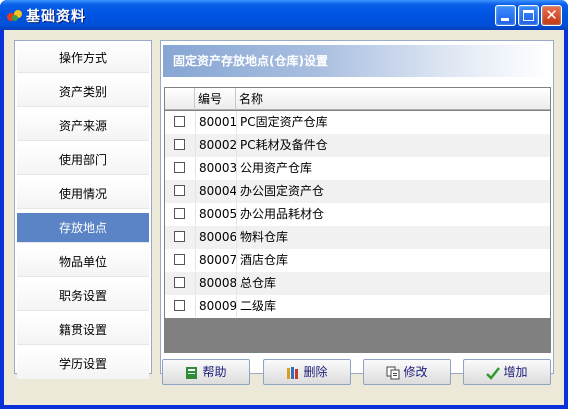 This screenshot has height=409, width=568. Describe the element at coordinates (218, 260) in the screenshot. I see `cell-code: 80007` at that location.